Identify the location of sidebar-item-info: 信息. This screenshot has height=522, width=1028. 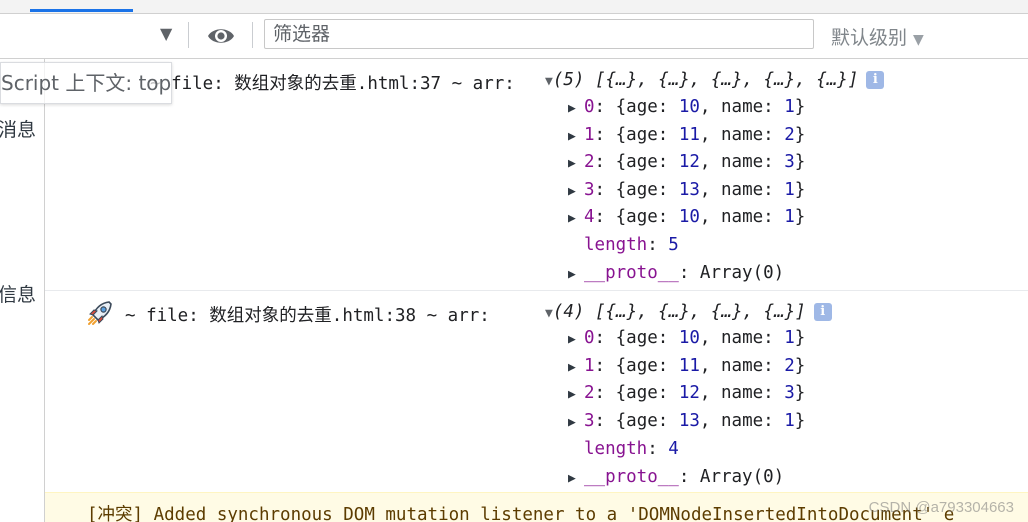
(18, 293).